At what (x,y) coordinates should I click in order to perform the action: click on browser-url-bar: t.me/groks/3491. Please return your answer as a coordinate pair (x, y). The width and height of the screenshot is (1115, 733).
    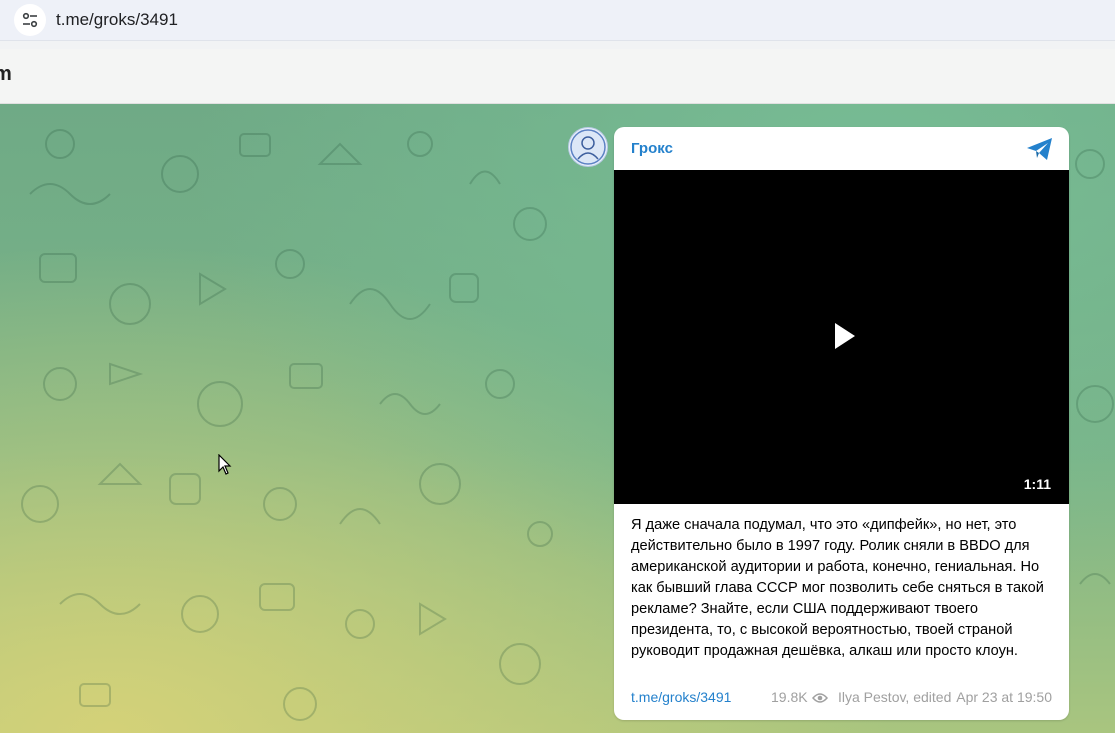
    Looking at the image, I should click on (557, 20).